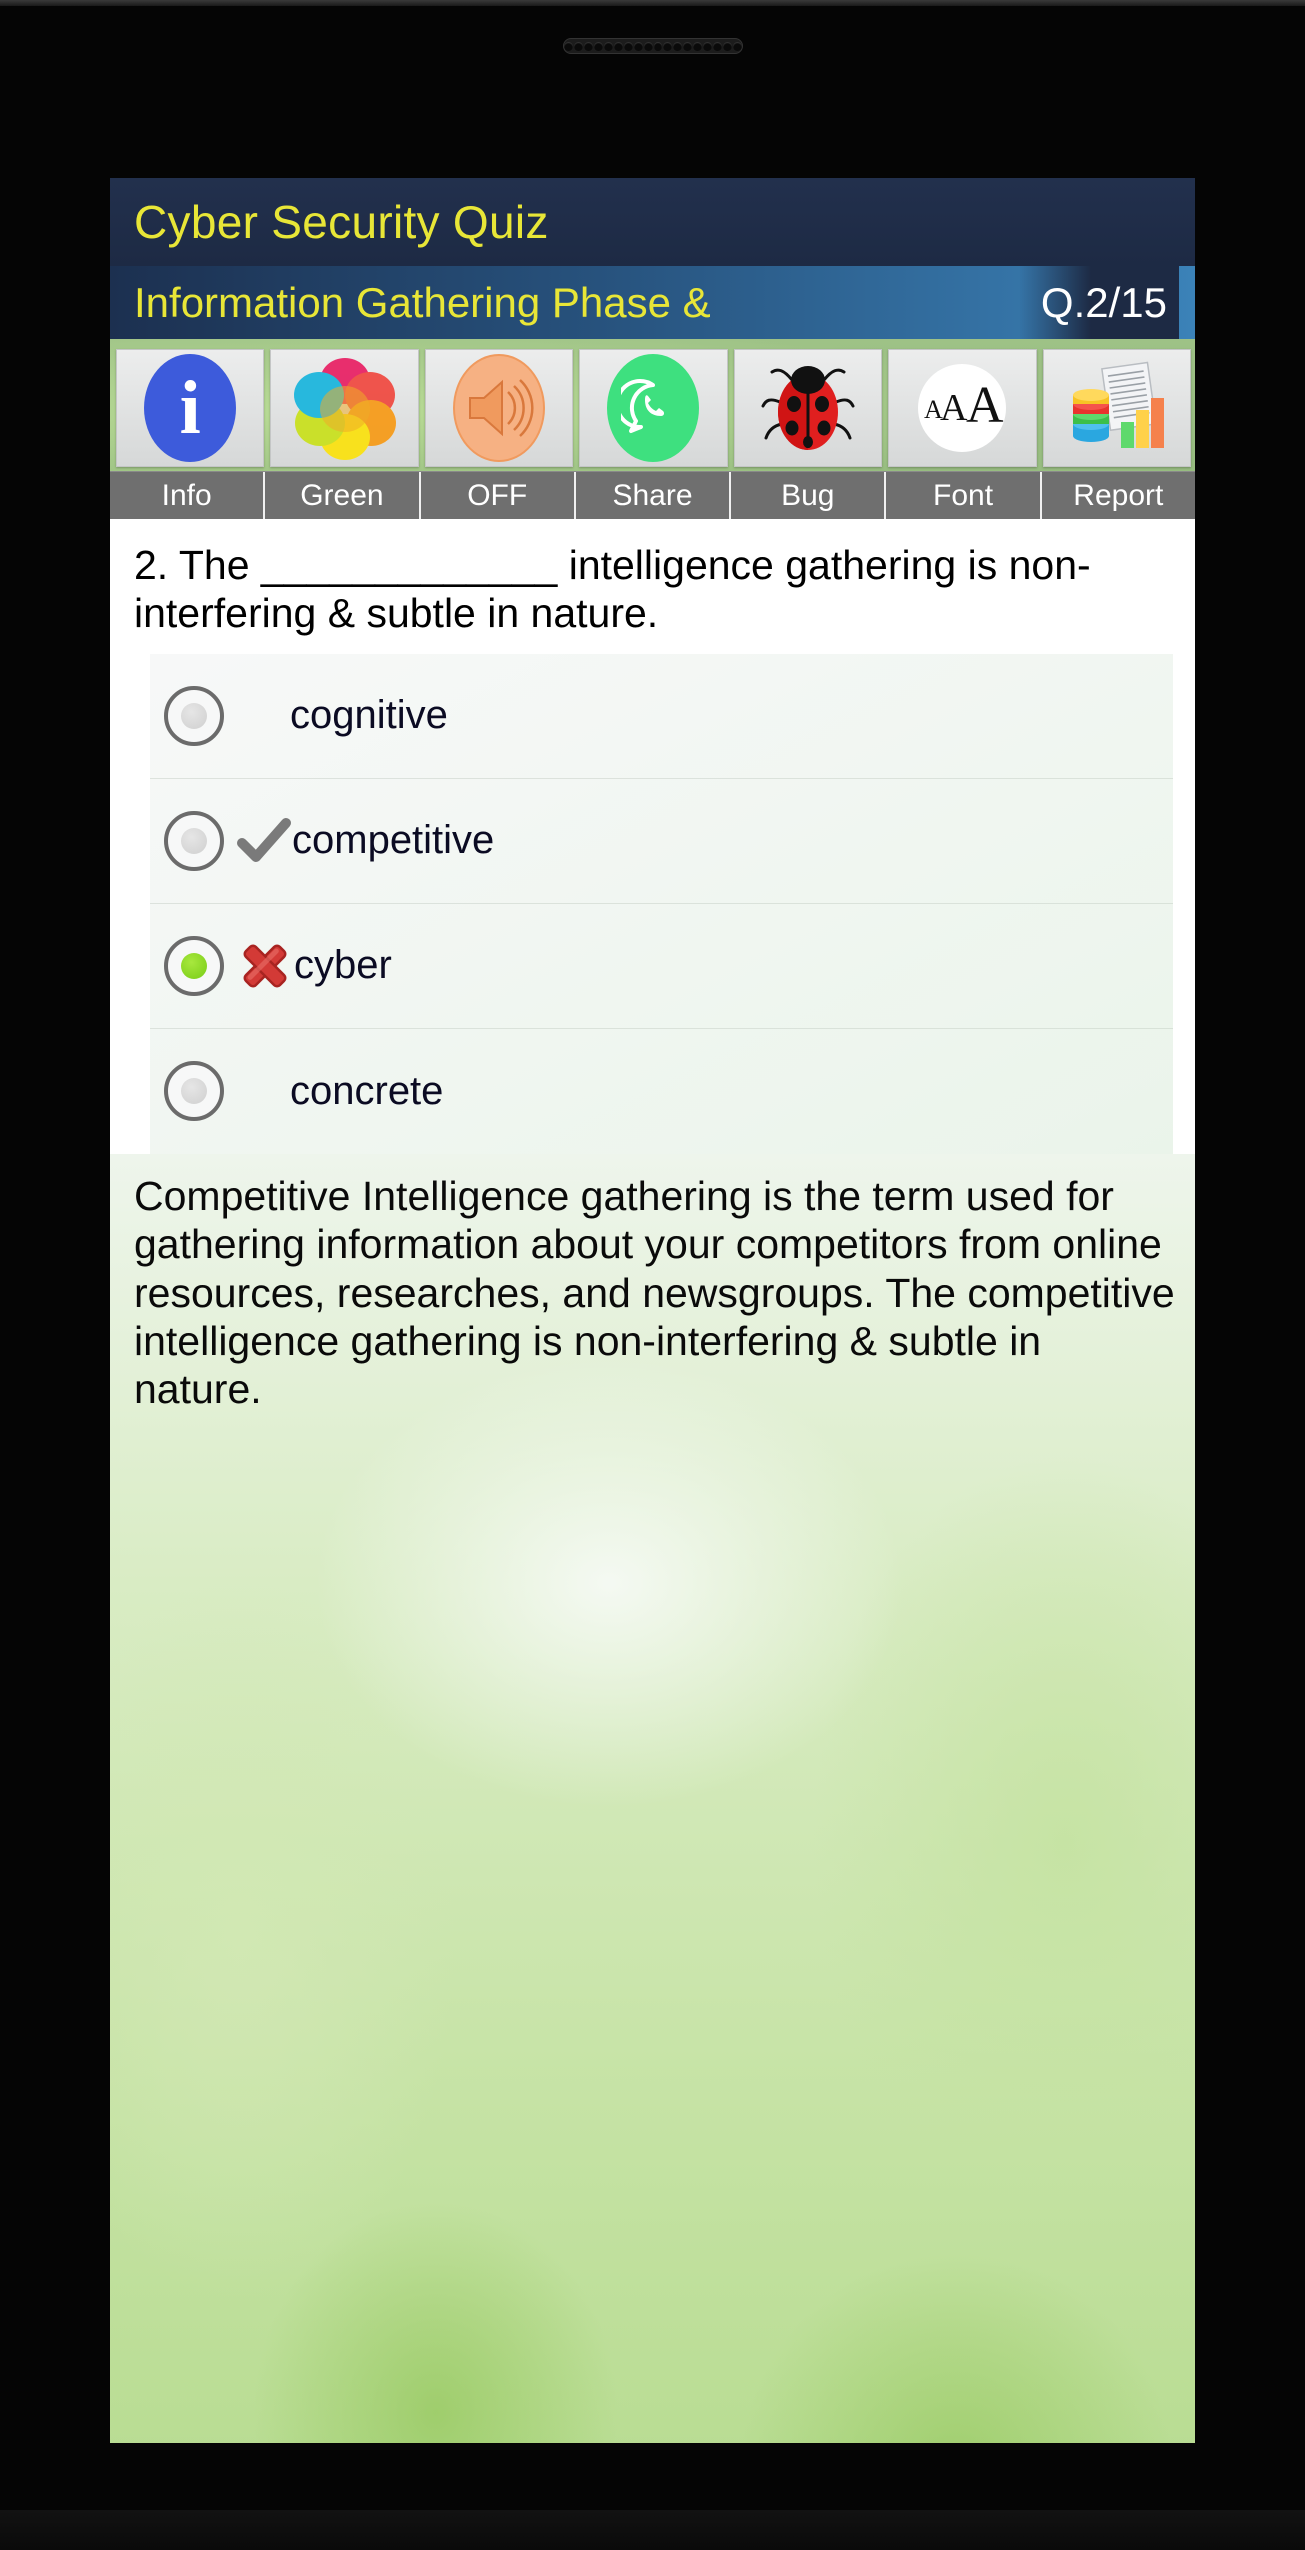  I want to click on font-size-icon: A A A, so click(962, 408).